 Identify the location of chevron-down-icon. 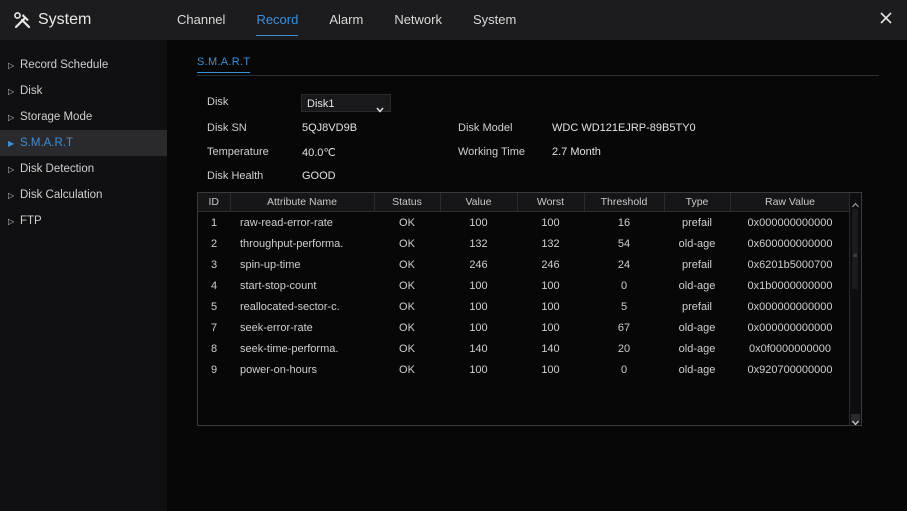
(380, 110).